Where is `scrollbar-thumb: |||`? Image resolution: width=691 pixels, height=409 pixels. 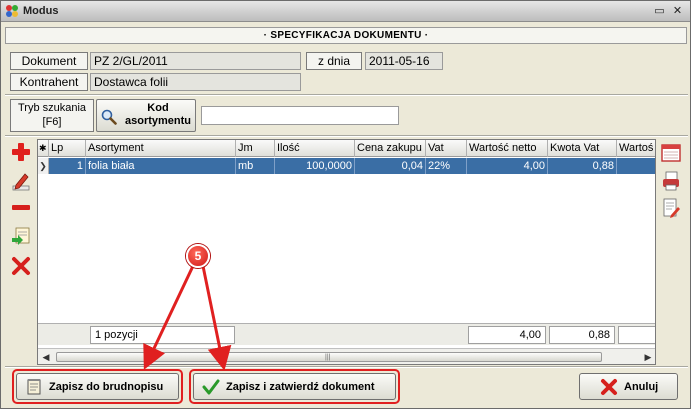
scrollbar-thumb: ||| is located at coordinates (329, 357).